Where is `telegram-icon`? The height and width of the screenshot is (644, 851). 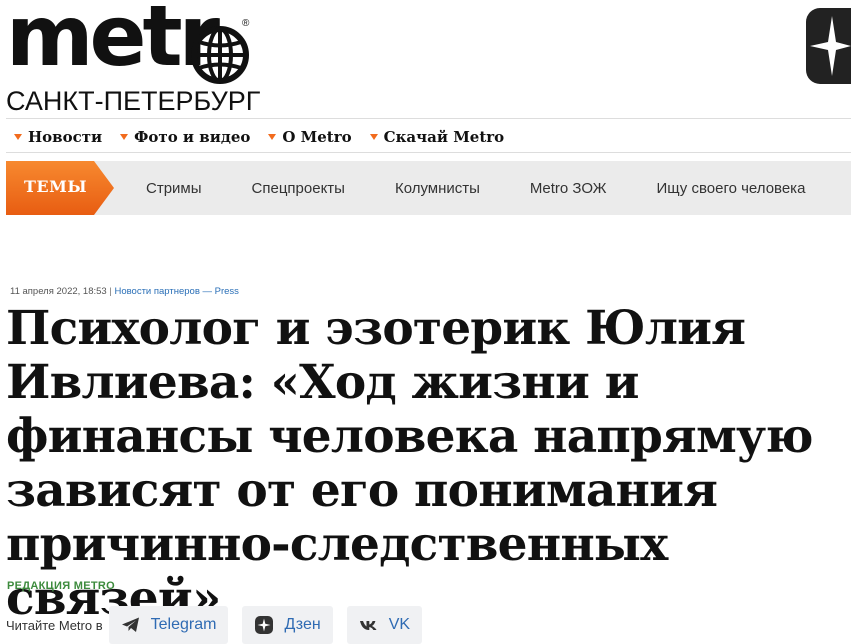
telegram-icon is located at coordinates (130, 624).